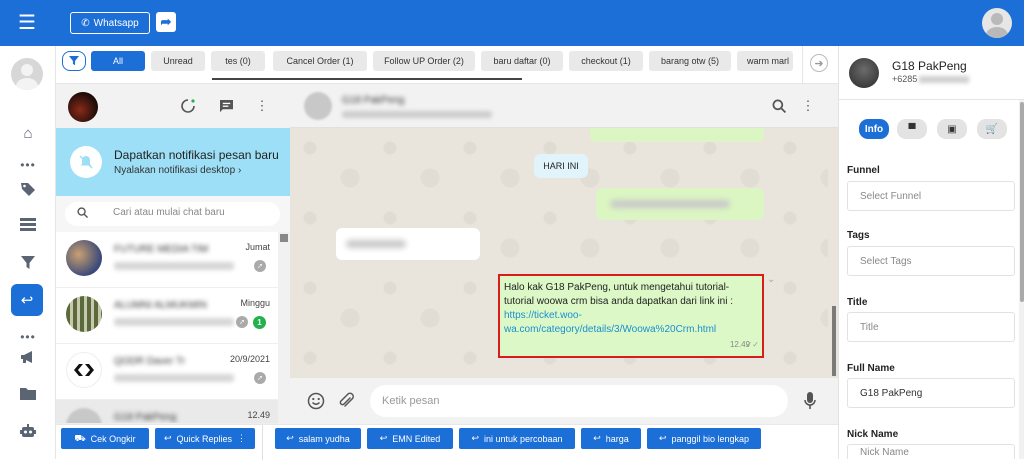  Describe the element at coordinates (28, 357) in the screenshot. I see `megaphone-icon` at that location.